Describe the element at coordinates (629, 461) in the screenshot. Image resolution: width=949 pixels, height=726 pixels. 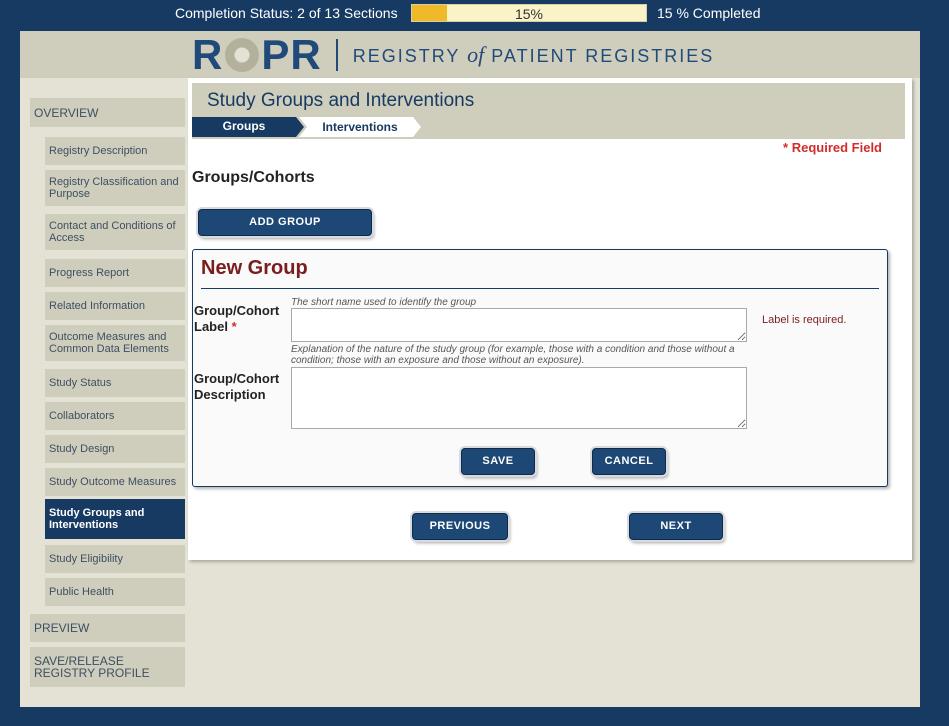
I see `cancel-button: CANCEL` at that location.